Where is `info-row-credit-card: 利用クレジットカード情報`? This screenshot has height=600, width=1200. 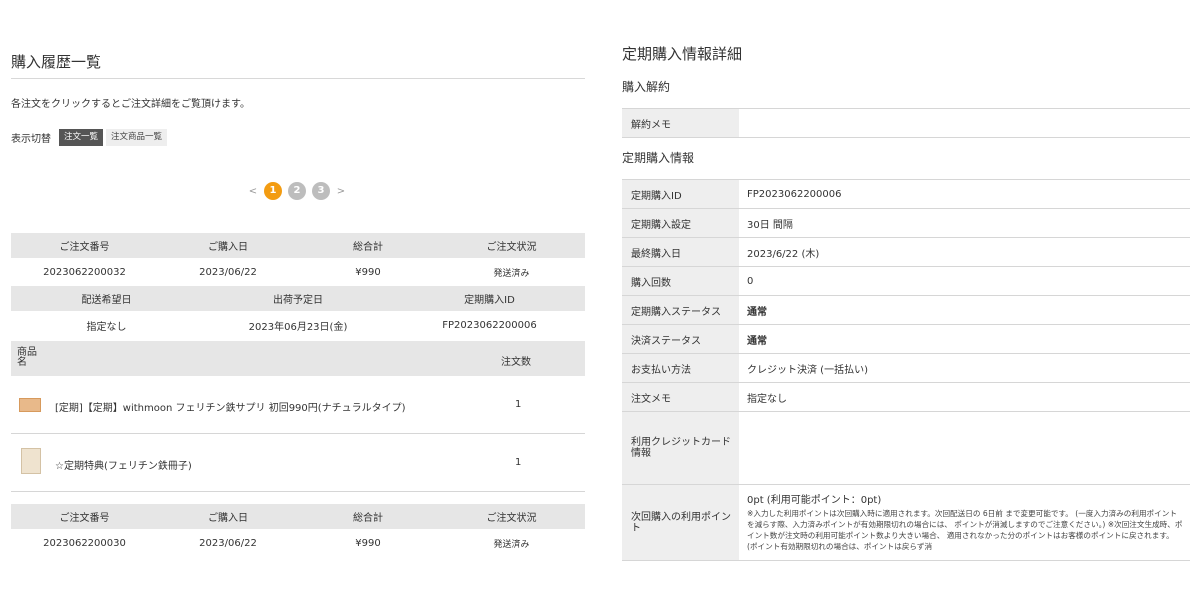
info-row-credit-card: 利用クレジットカード情報 is located at coordinates (906, 448).